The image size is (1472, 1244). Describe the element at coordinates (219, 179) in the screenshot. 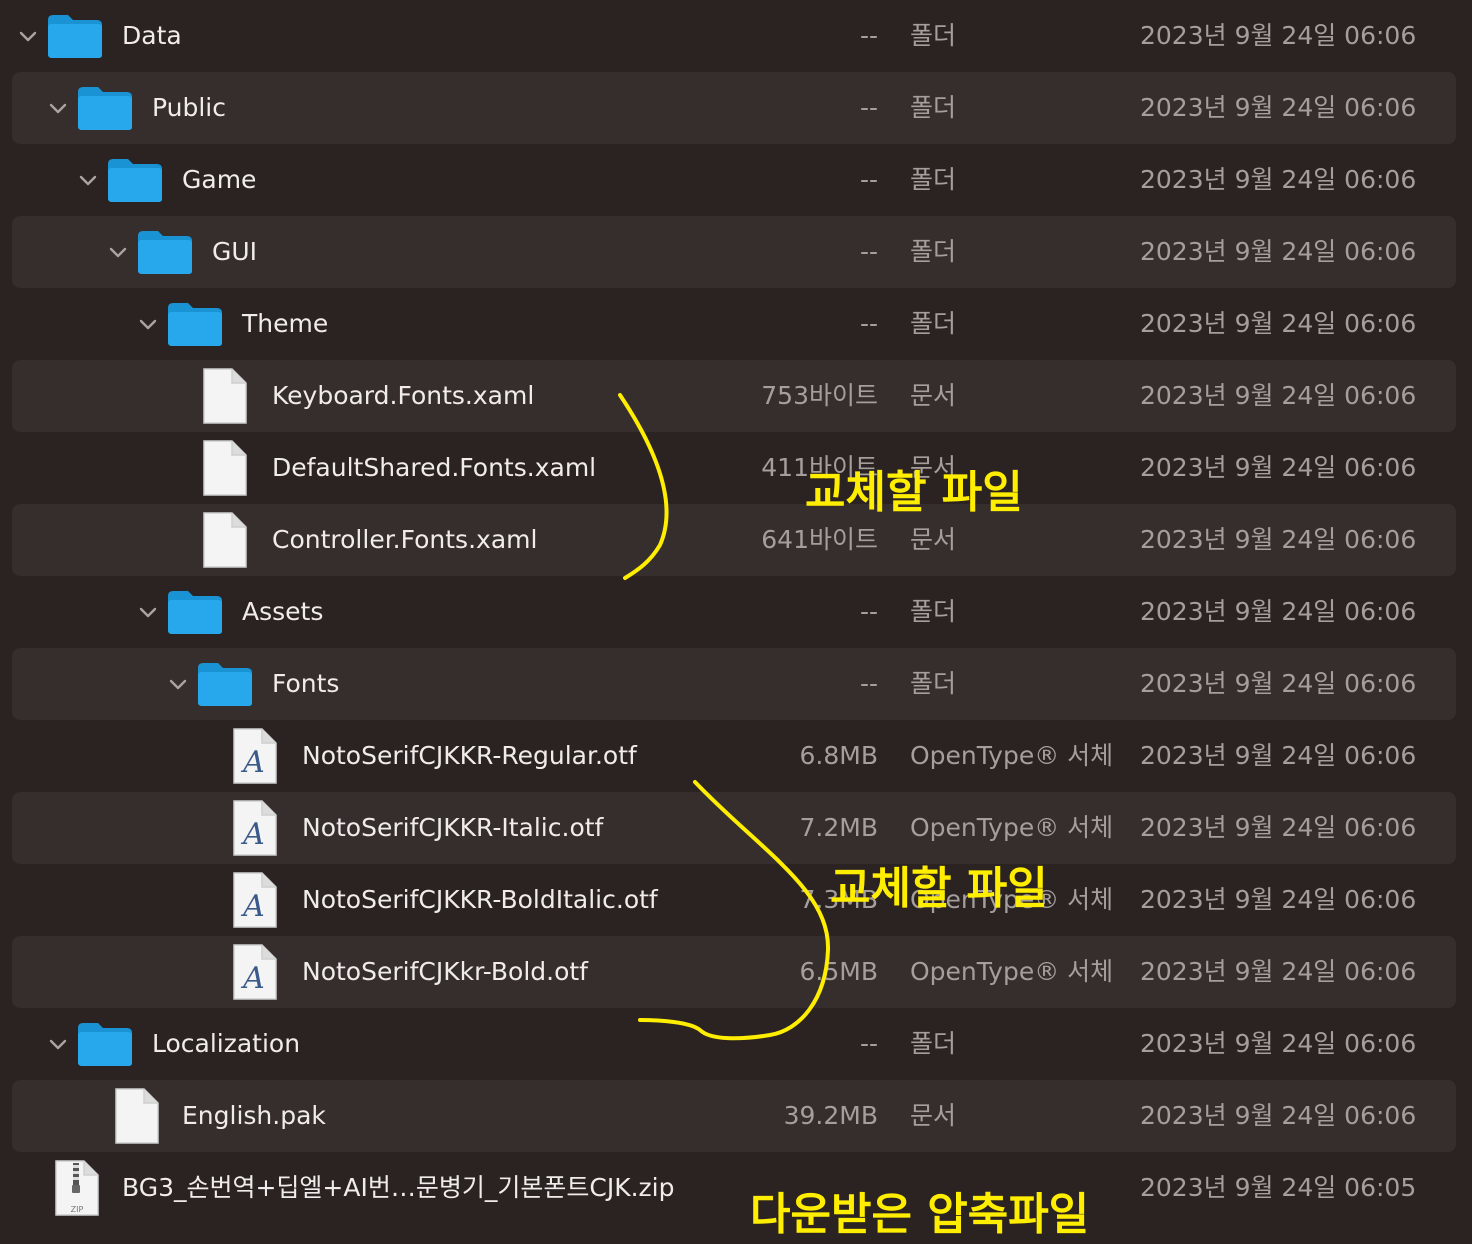

I see `file-name: Game` at that location.